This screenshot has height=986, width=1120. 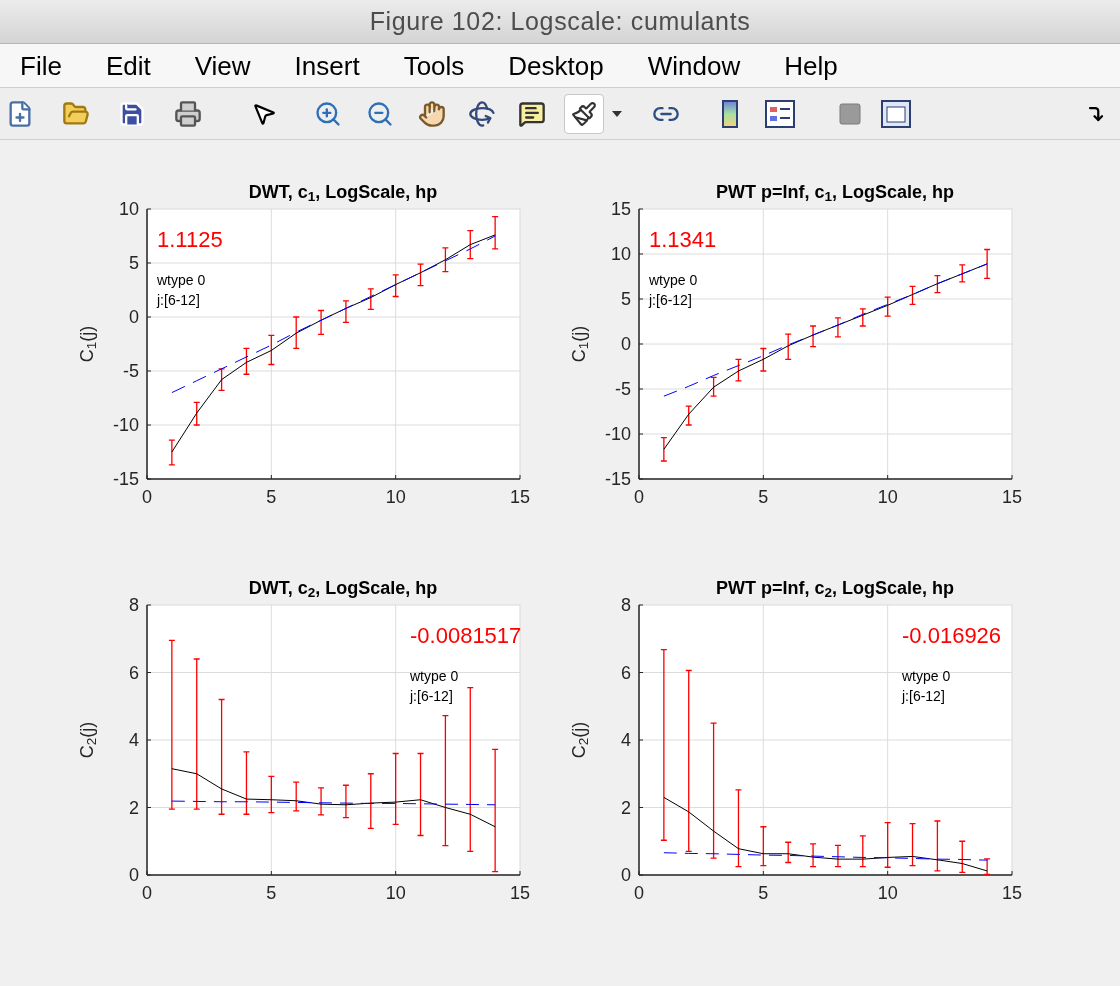 I want to click on menu-item: Help, so click(x=811, y=65).